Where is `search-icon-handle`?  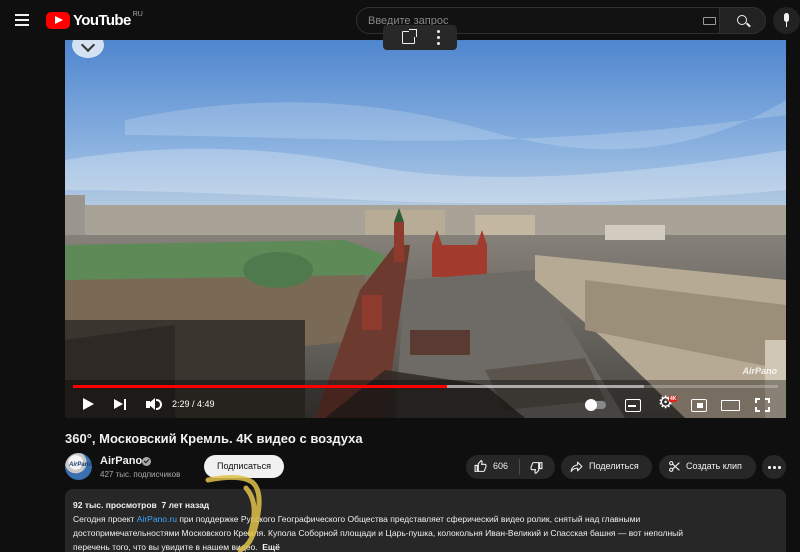
search-icon-handle is located at coordinates (748, 25).